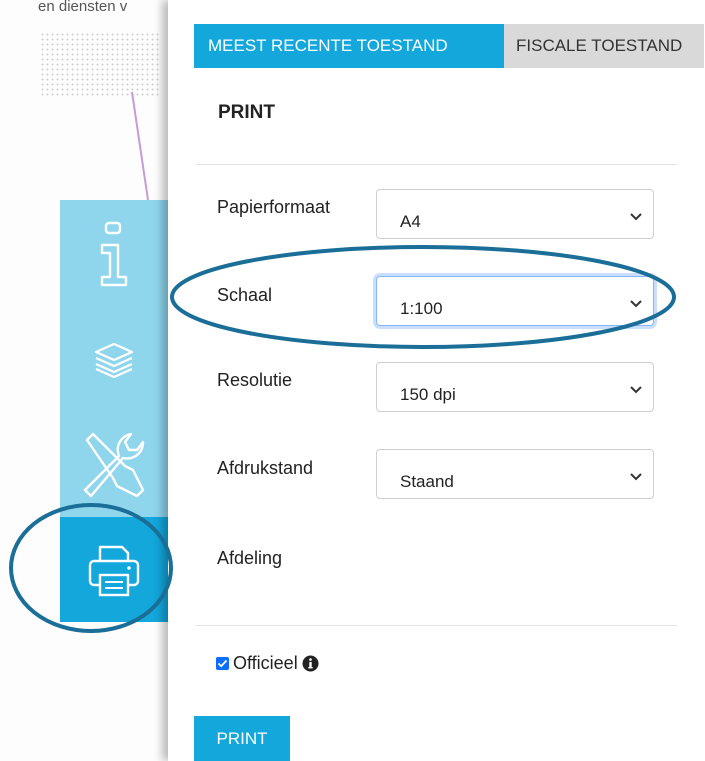 The width and height of the screenshot is (705, 761). Describe the element at coordinates (421, 308) in the screenshot. I see `scale-value: 1:100` at that location.